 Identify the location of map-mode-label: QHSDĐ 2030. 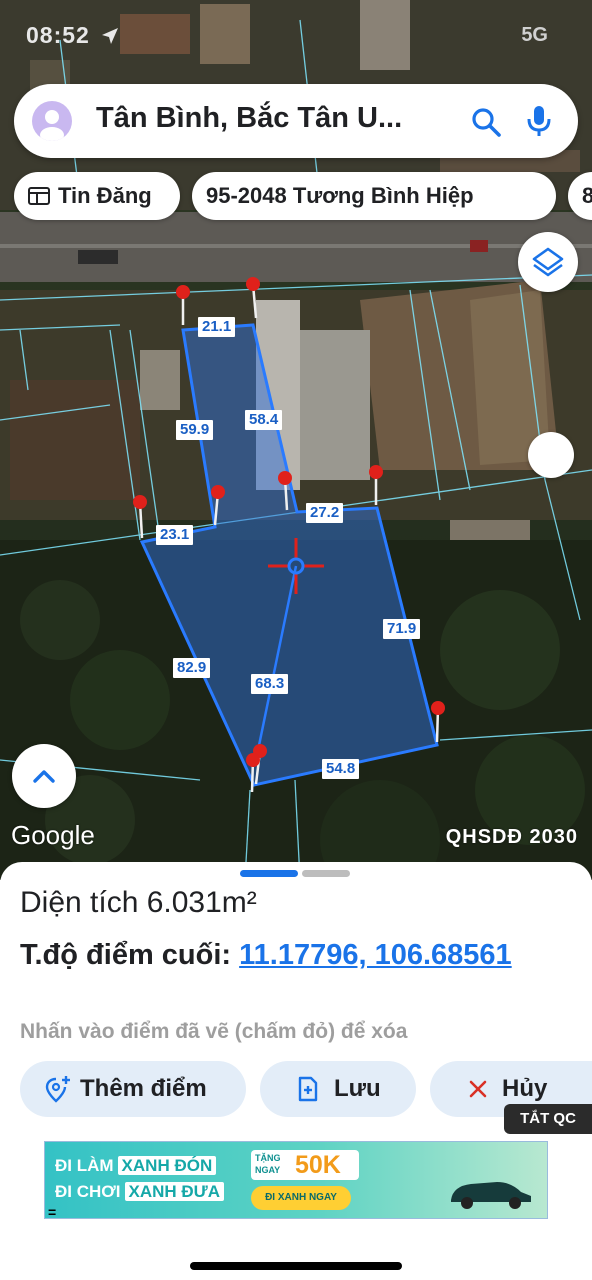
(511, 837).